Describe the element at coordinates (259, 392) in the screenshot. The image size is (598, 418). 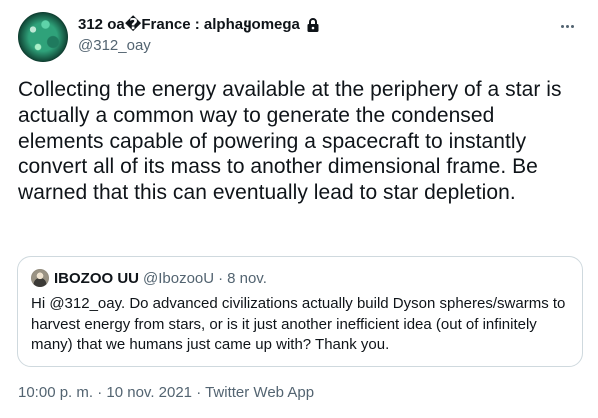
I see `tweet-client: Twitter Web App` at that location.